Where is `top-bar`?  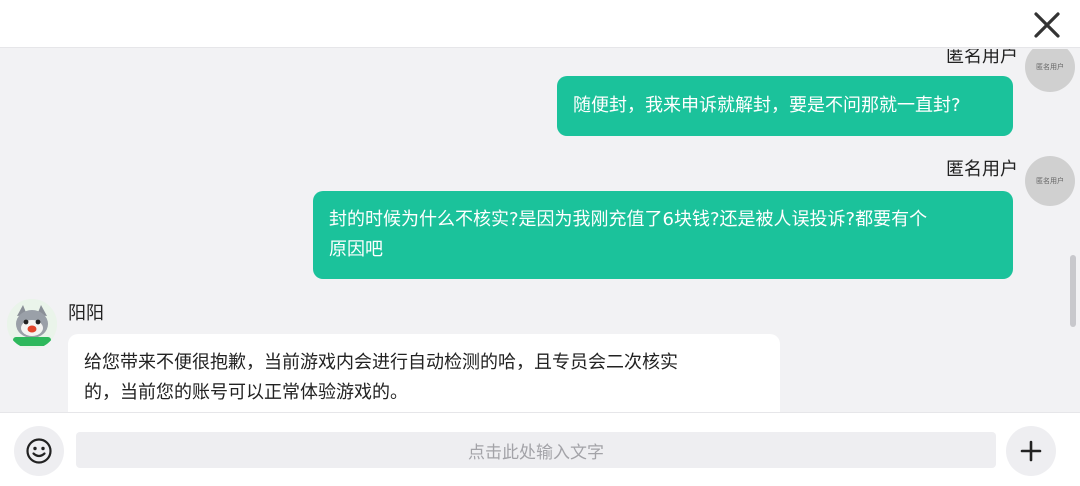 top-bar is located at coordinates (540, 24).